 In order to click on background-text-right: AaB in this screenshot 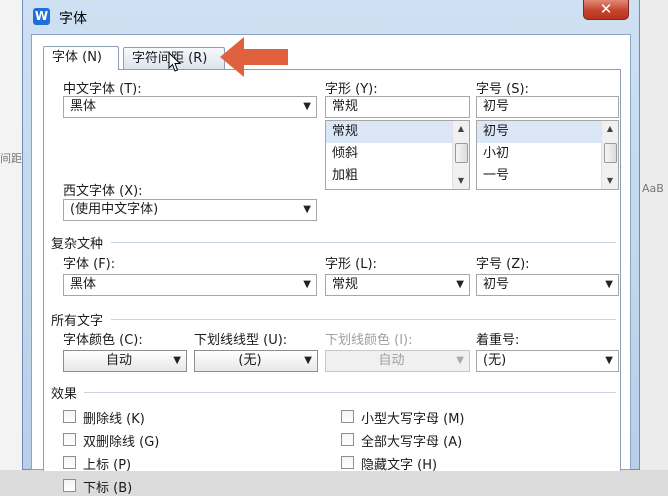, I will do `click(653, 188)`.